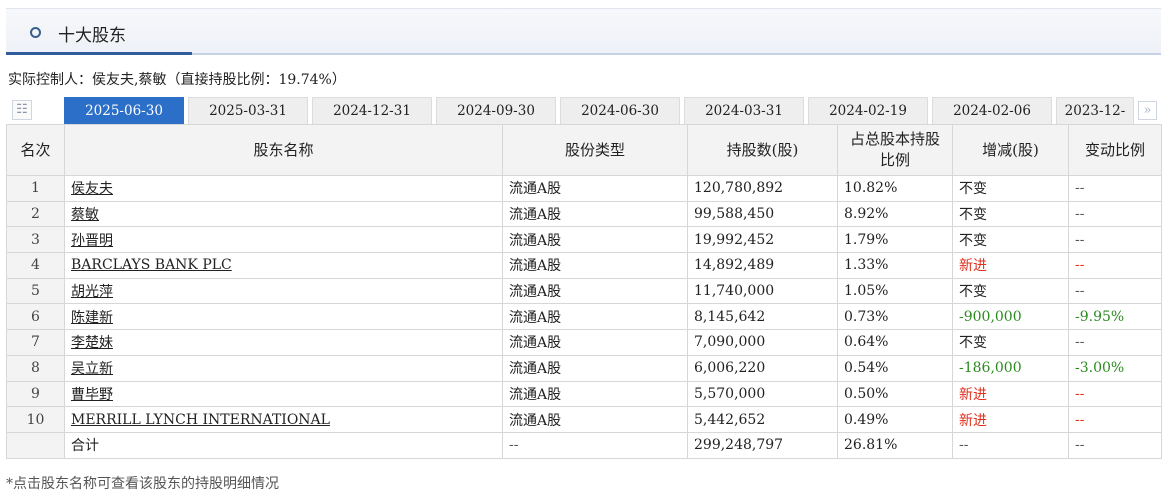 This screenshot has height=500, width=1167. Describe the element at coordinates (1095, 110) in the screenshot. I see `tab-202312: 2023-12-` at that location.